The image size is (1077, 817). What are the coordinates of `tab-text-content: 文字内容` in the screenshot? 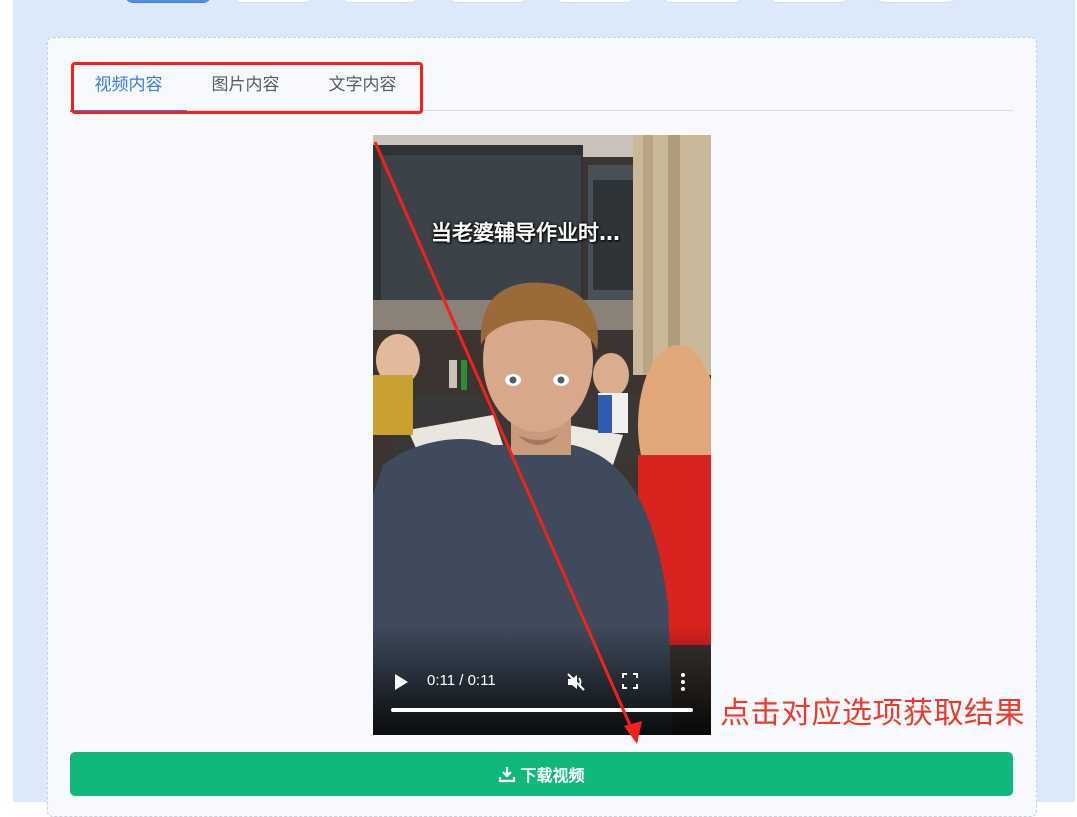 It's located at (362, 86).